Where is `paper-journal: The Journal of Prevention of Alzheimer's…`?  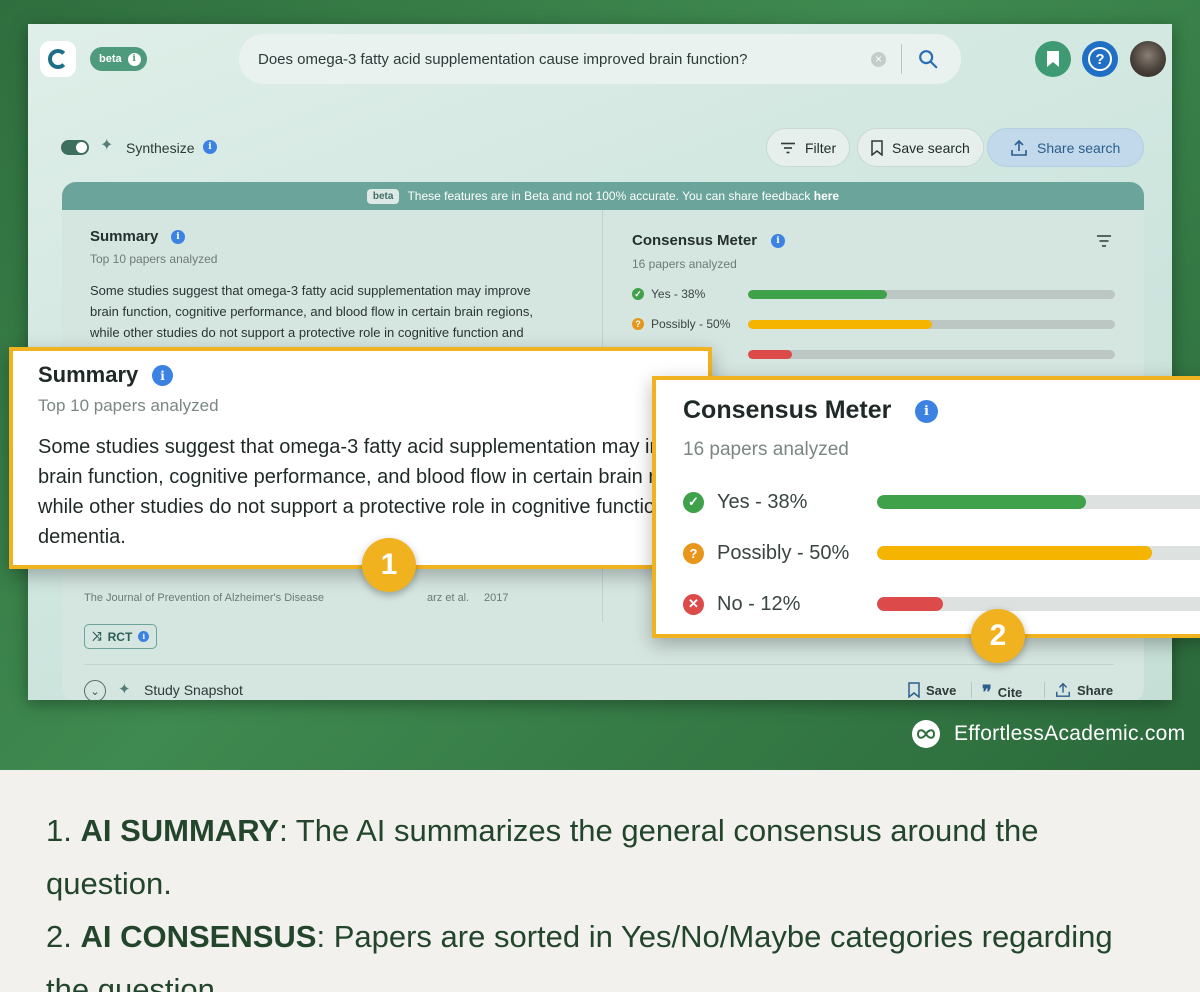 paper-journal: The Journal of Prevention of Alzheimer's… is located at coordinates (204, 598).